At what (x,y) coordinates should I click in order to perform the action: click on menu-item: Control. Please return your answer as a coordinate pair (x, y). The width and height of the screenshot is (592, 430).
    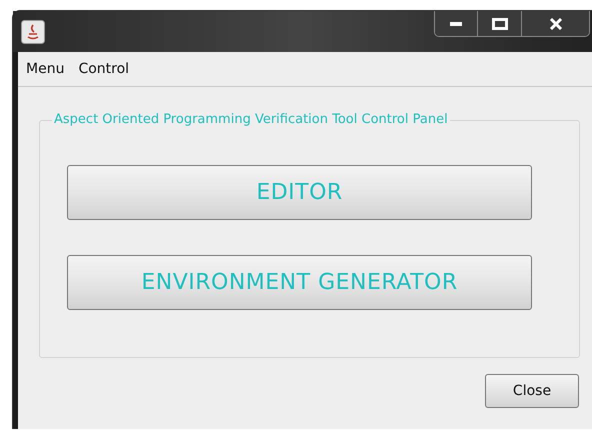
    Looking at the image, I should click on (104, 69).